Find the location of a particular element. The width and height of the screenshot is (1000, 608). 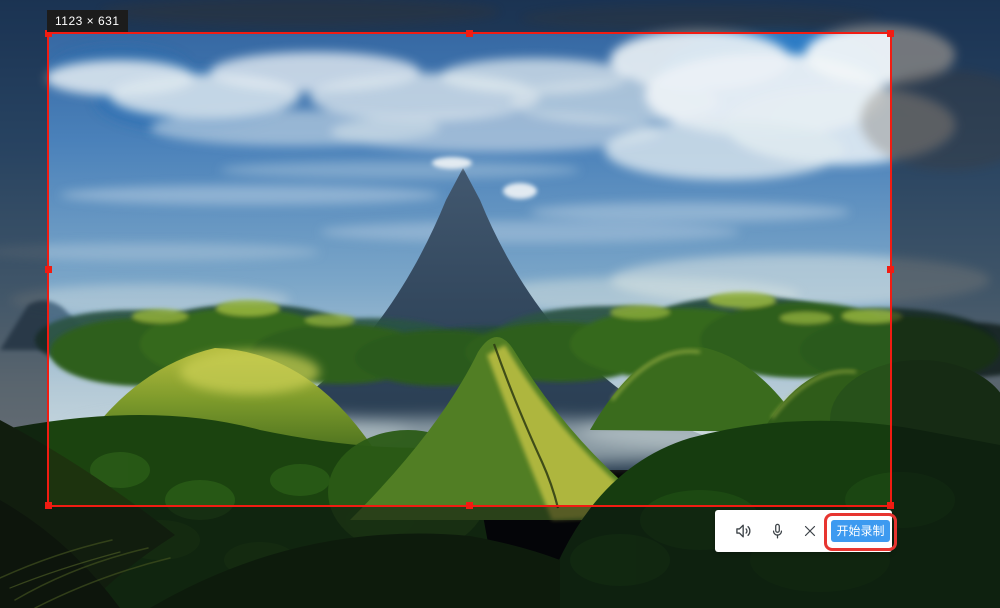

selection-handle-se is located at coordinates (890, 505).